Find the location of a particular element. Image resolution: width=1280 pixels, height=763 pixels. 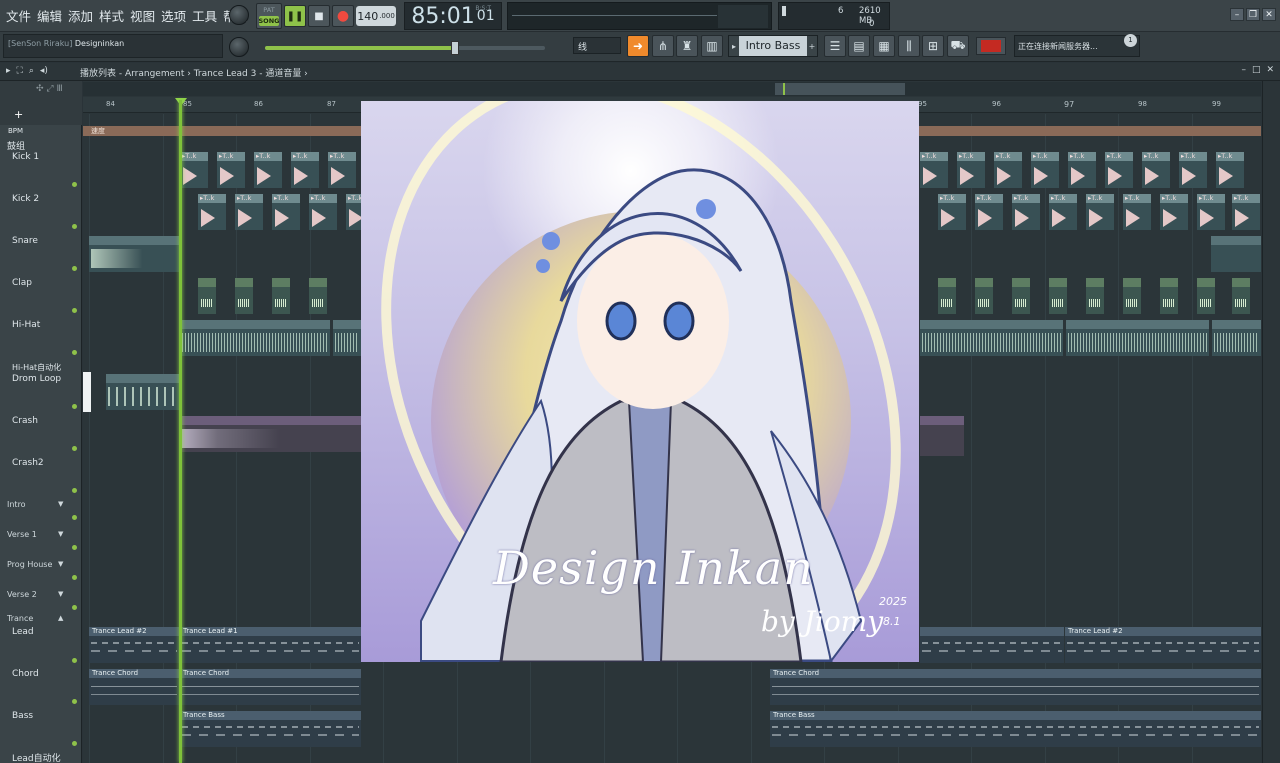

pattern-prev-icon: ▸ is located at coordinates (734, 46).